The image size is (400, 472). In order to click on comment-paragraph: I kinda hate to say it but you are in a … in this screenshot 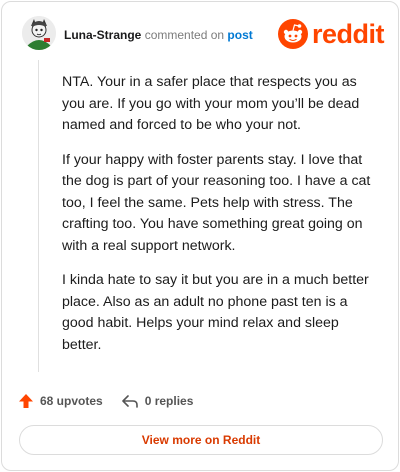, I will do `click(215, 312)`.